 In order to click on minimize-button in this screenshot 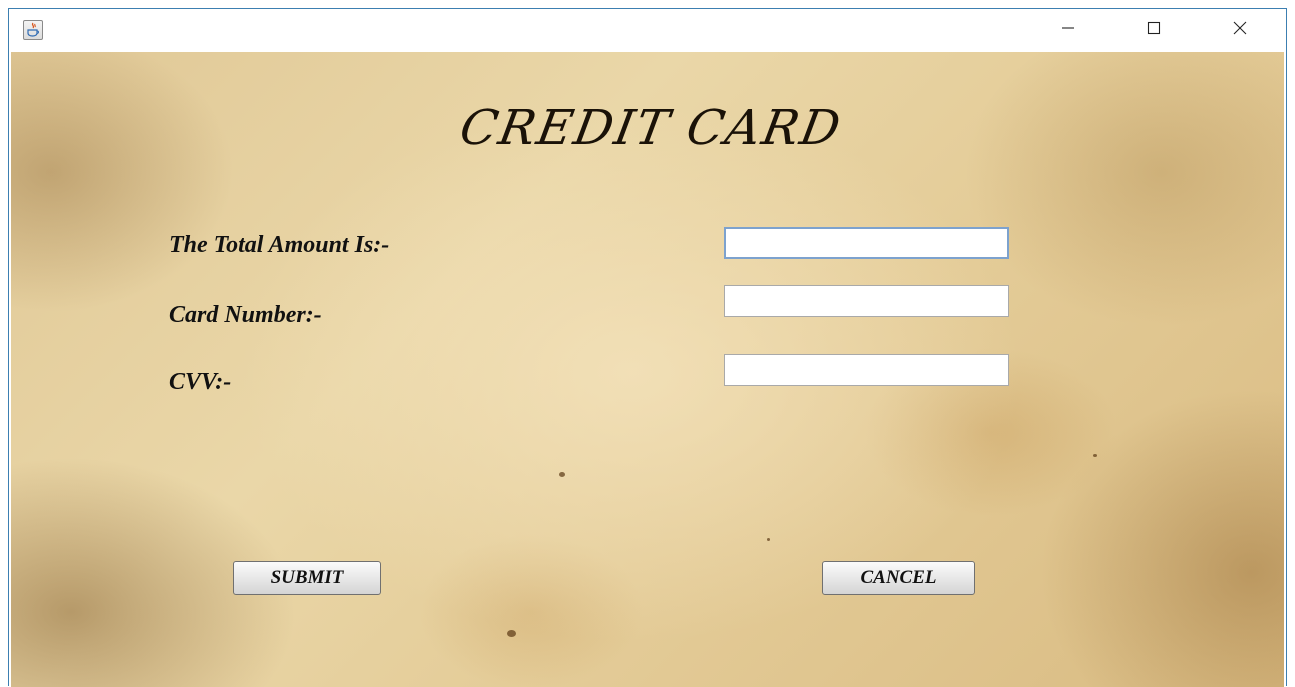, I will do `click(1068, 30)`.